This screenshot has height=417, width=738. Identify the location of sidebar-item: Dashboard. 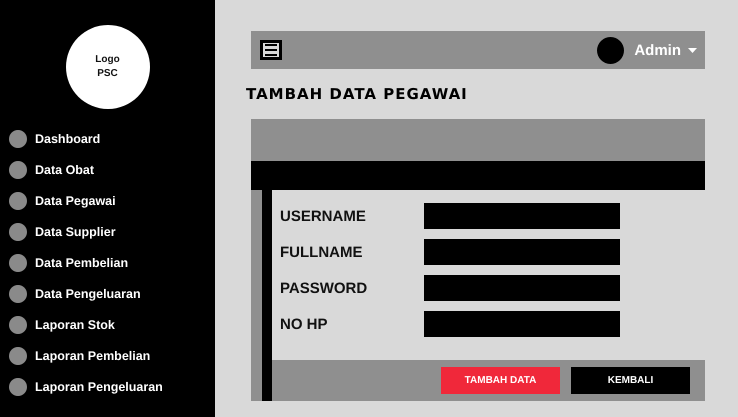
(112, 138).